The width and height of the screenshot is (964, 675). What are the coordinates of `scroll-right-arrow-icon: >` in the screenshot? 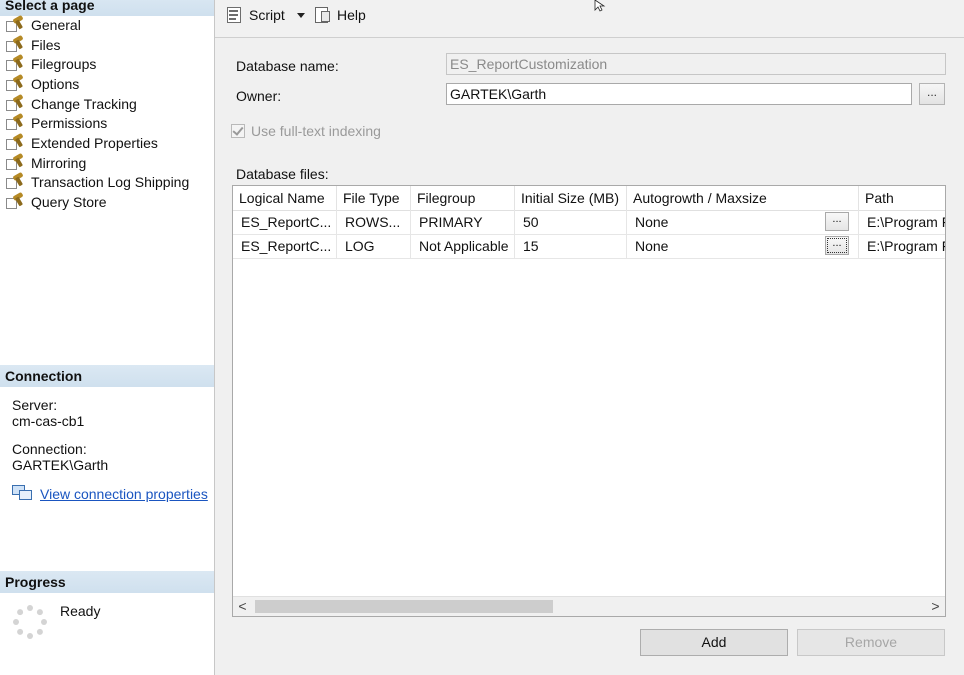 It's located at (935, 606).